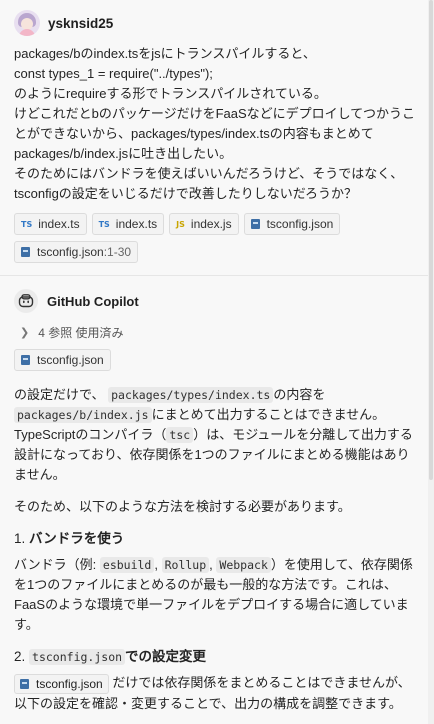 The width and height of the screenshot is (434, 724). What do you see at coordinates (165, 53) in the screenshot?
I see `message-line: packages/bのindex.tsをjsにトランスパイルすると、` at bounding box center [165, 53].